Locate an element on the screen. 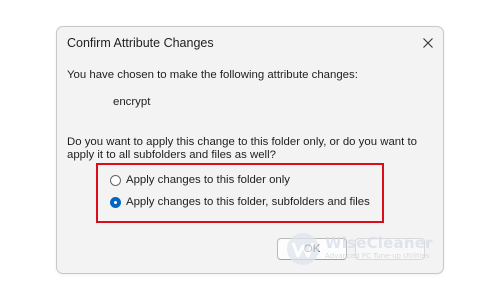 The width and height of the screenshot is (500, 300). watermark-name: WiseCleaner is located at coordinates (379, 243).